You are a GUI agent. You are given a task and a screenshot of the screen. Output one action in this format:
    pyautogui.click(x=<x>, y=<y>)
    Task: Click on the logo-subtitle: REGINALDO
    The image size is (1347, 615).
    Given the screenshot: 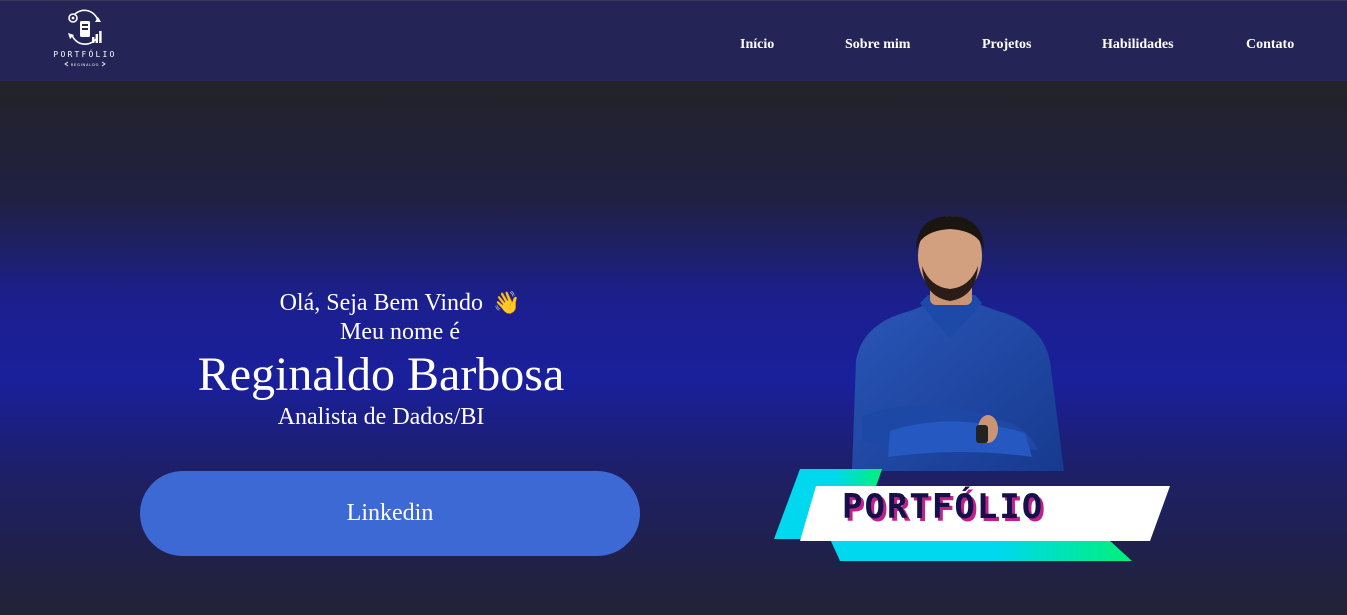 What is the action you would take?
    pyautogui.click(x=85, y=65)
    